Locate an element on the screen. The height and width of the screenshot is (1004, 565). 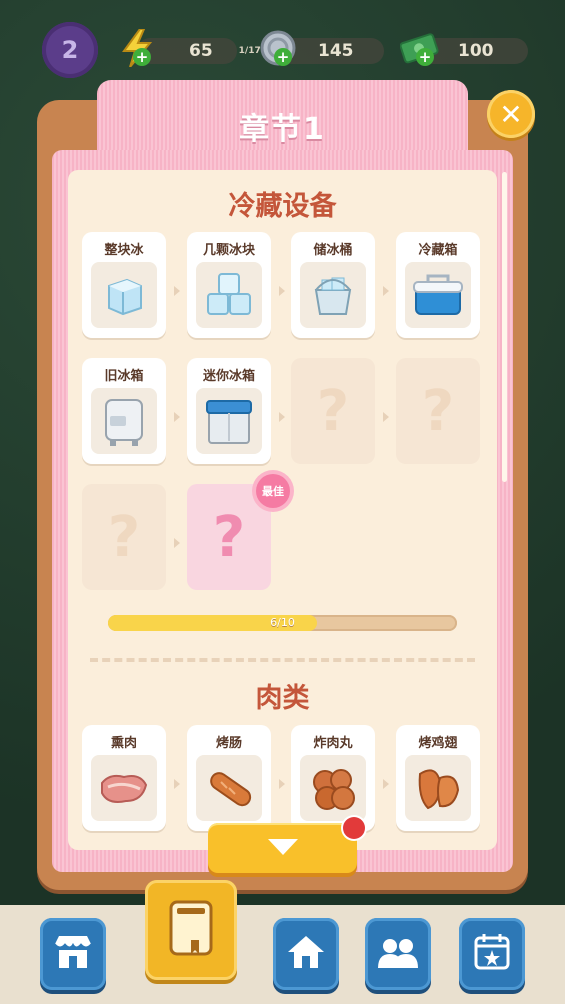
home-button is located at coordinates (306, 954).